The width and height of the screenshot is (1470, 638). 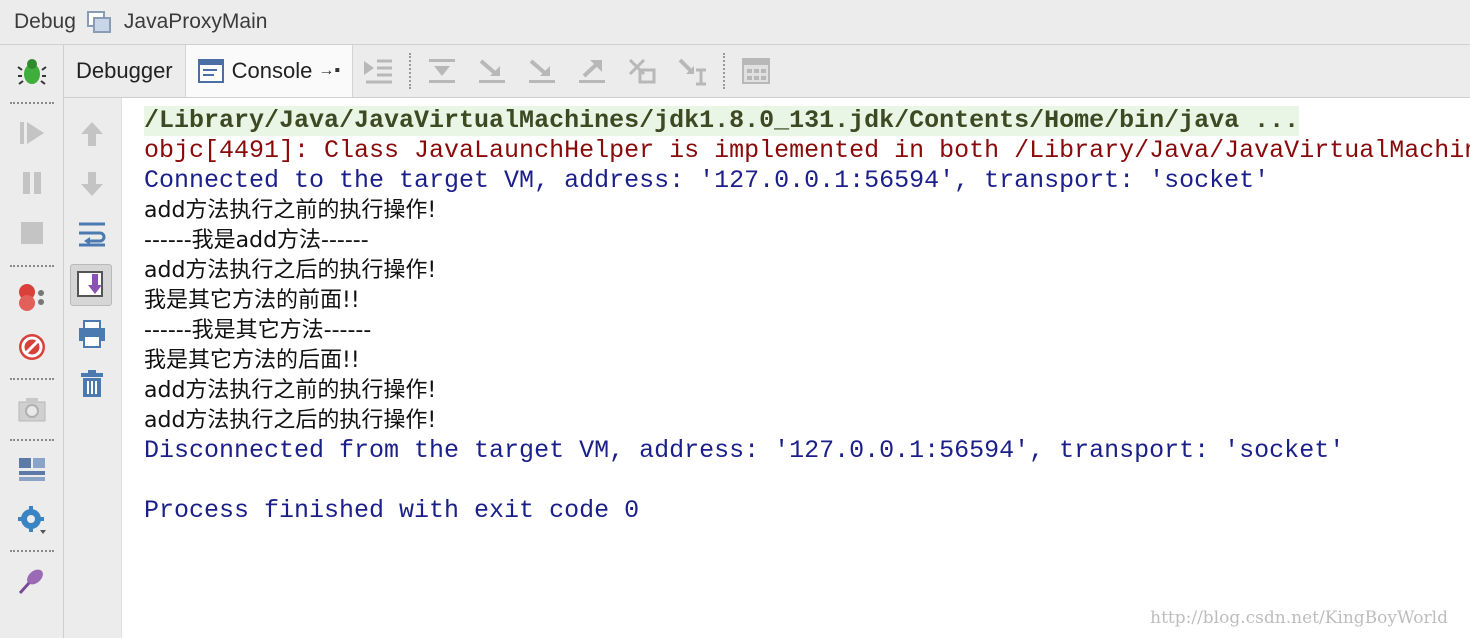 I want to click on console-line: Process finished with exit code 0, so click(x=392, y=510).